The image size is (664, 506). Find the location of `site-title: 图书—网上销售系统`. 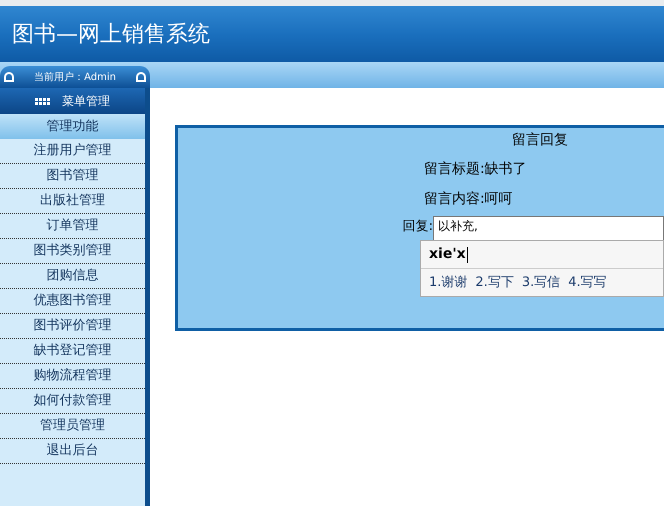

site-title: 图书—网上销售系统 is located at coordinates (111, 34).